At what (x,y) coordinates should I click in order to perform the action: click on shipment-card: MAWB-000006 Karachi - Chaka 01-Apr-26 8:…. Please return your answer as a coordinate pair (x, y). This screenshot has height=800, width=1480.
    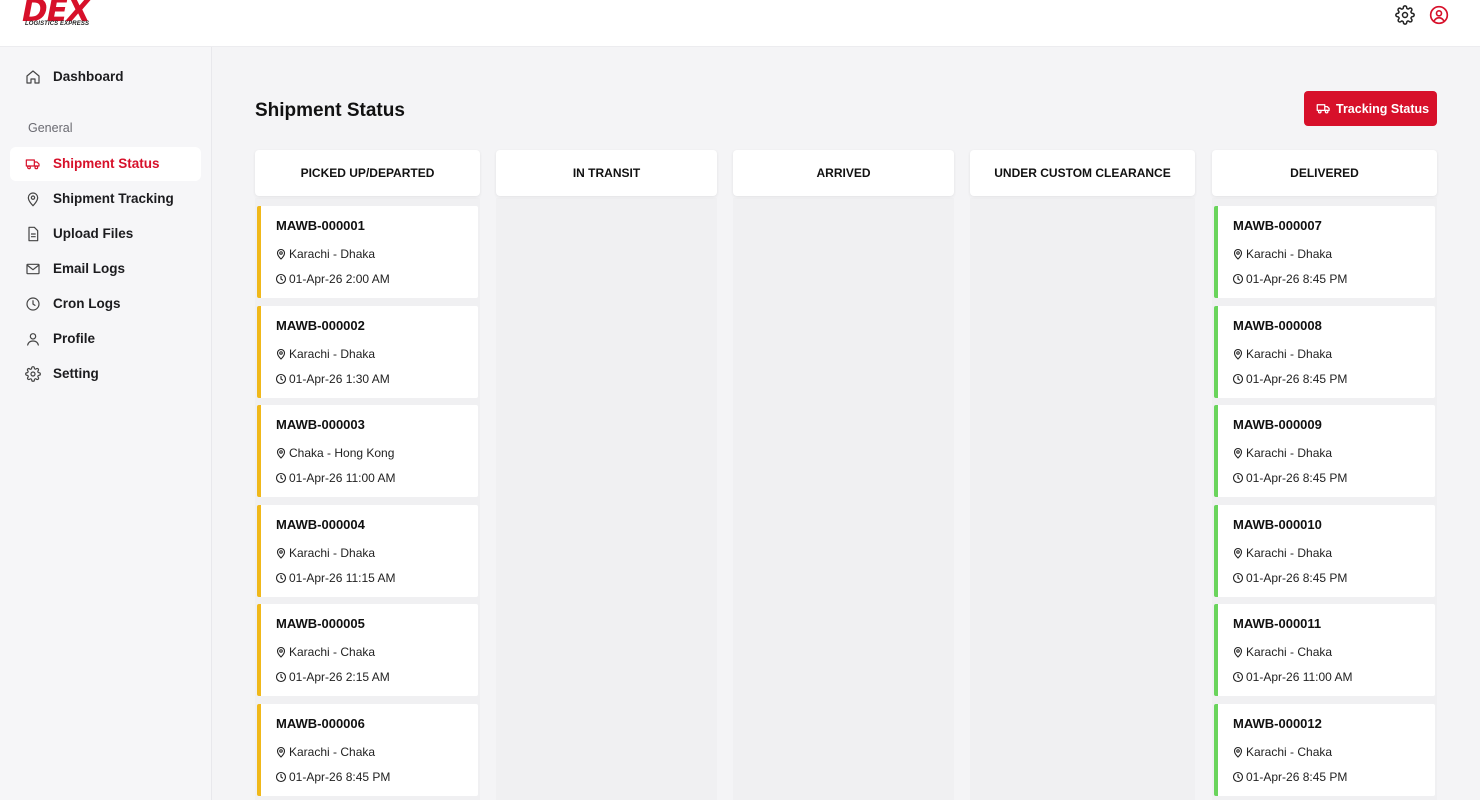
    Looking at the image, I should click on (367, 749).